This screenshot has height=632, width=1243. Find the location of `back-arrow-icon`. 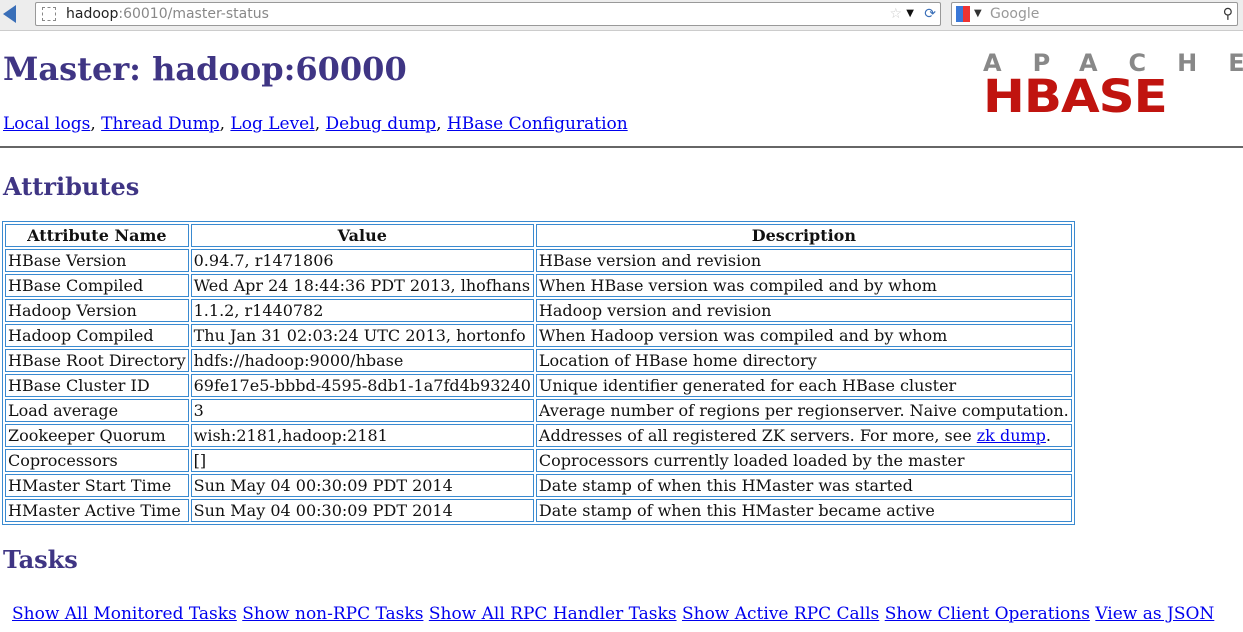

back-arrow-icon is located at coordinates (9, 14).